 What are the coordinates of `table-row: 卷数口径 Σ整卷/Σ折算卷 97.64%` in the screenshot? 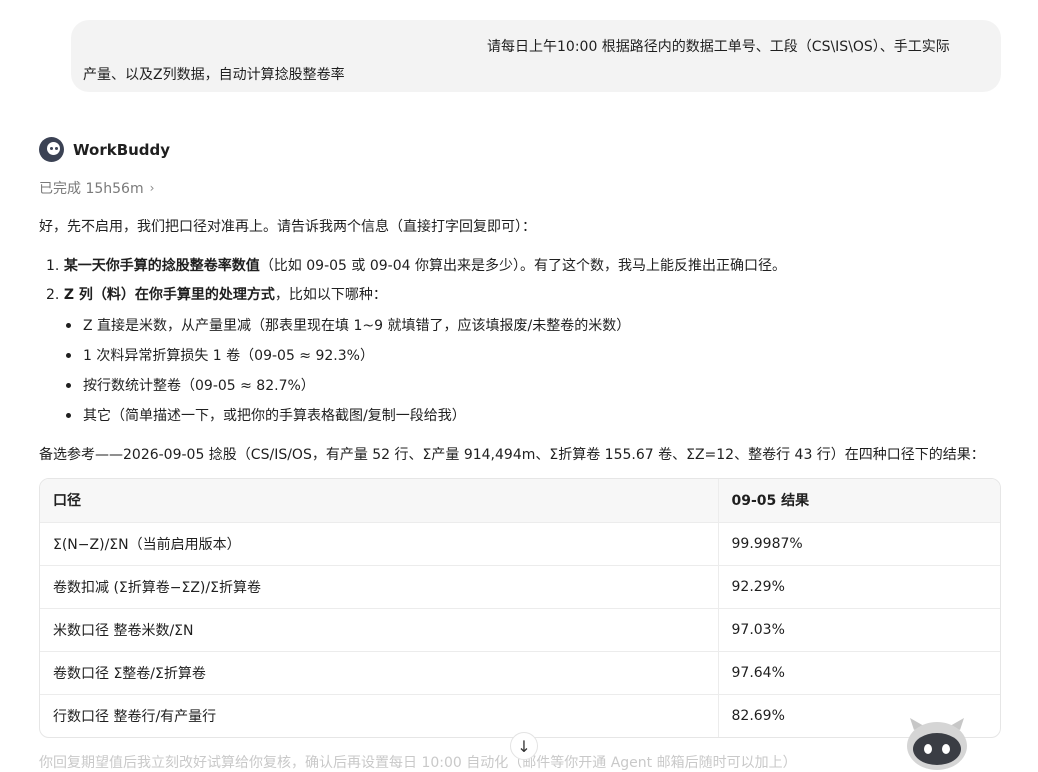 It's located at (520, 673).